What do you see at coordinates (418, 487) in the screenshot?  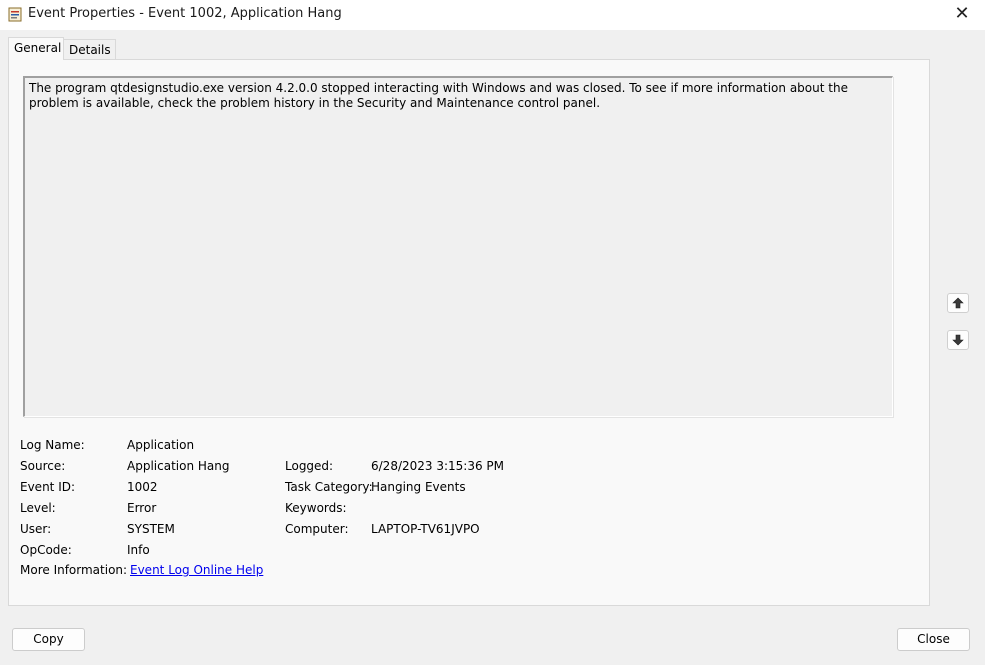 I see `task-category-value: Hanging Events` at bounding box center [418, 487].